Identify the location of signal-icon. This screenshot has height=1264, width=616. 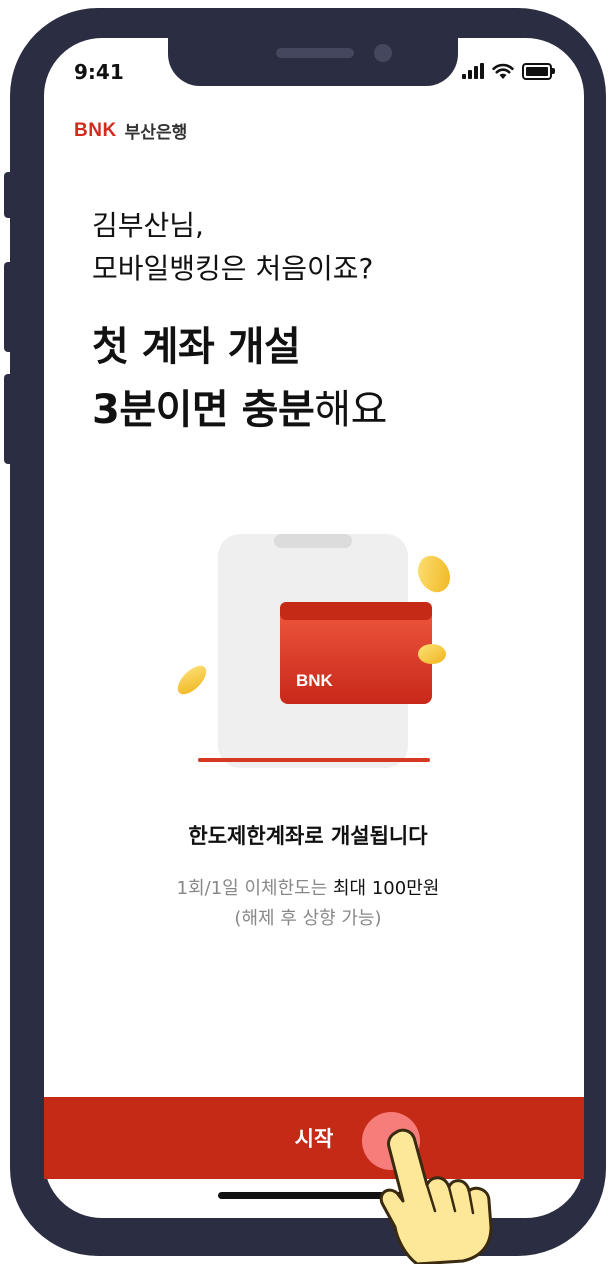
(473, 71).